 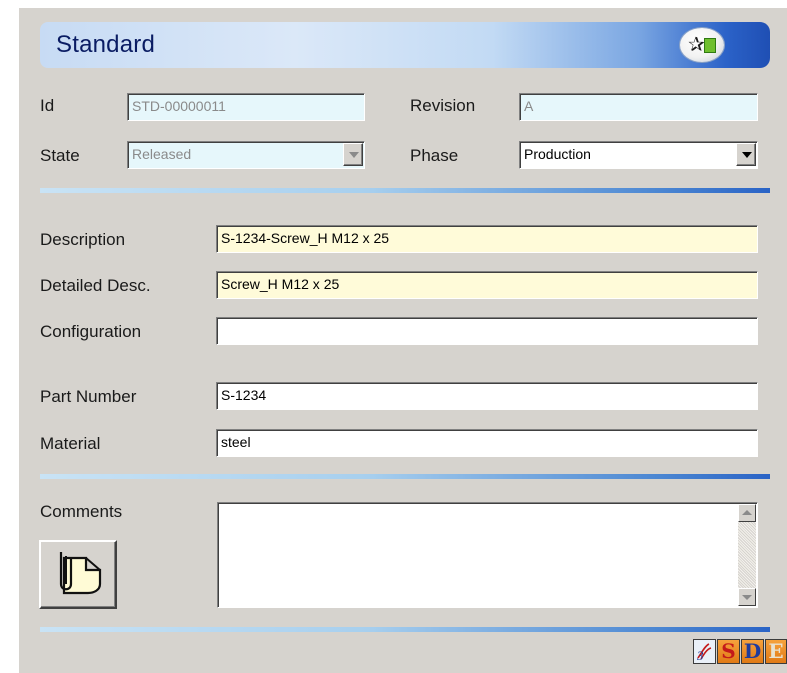 I want to click on new-standard-icon: ✰, so click(x=702, y=45).